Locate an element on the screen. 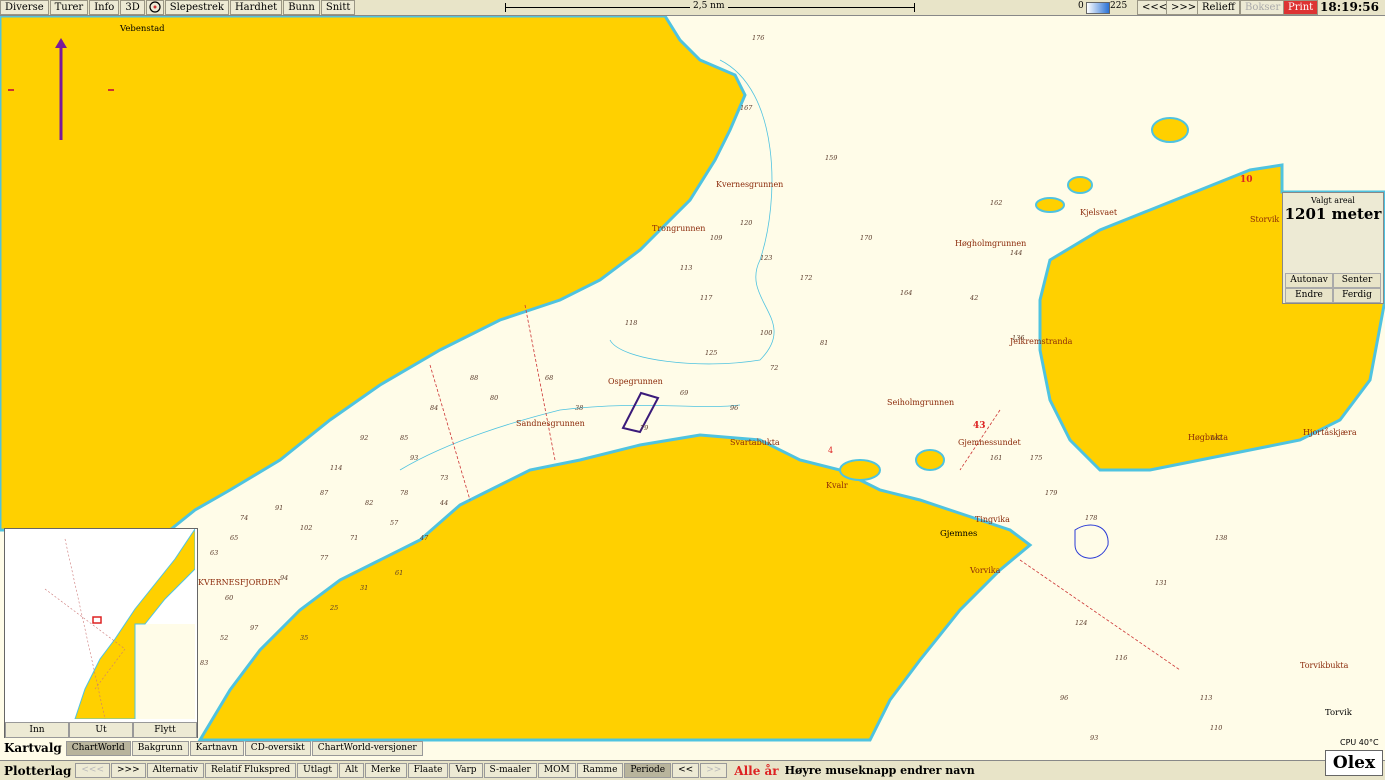 The image size is (1385, 780). plotterlag-prev: << is located at coordinates (686, 770).